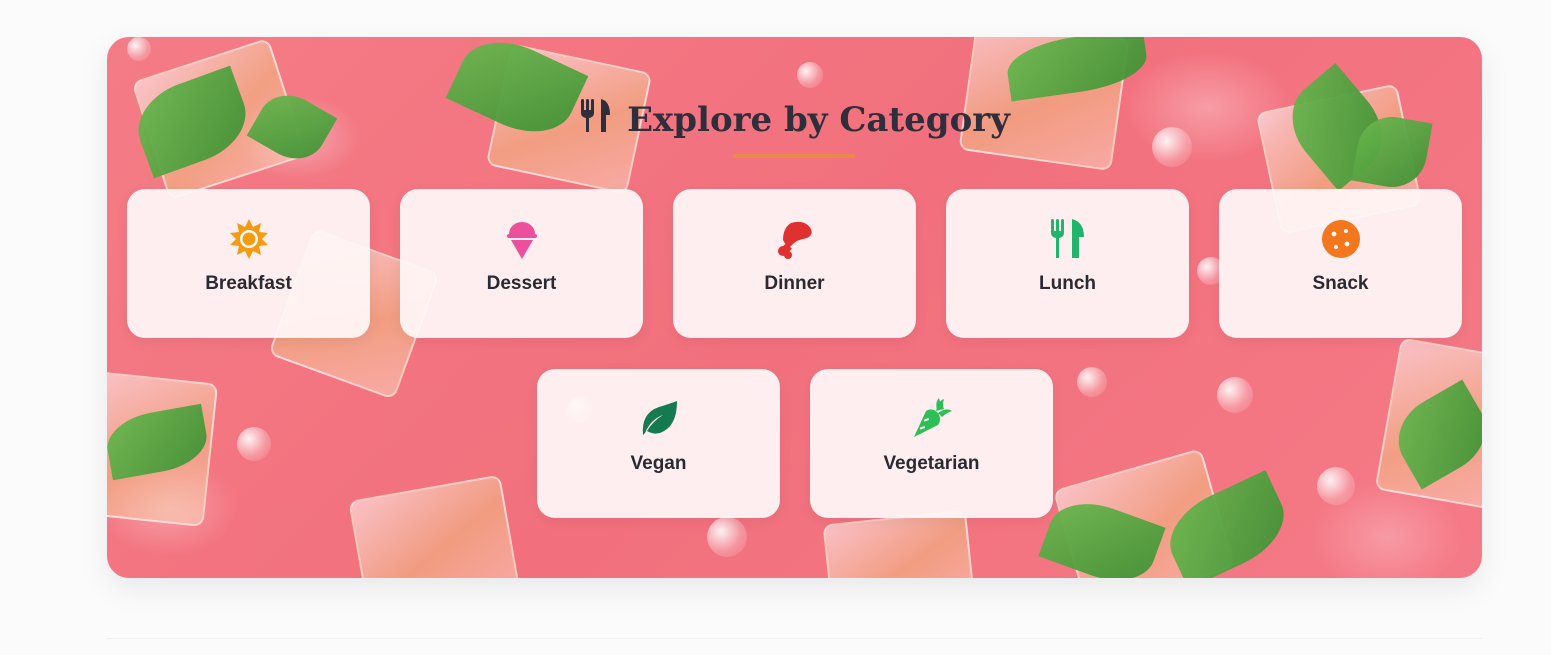 The height and width of the screenshot is (655, 1551). What do you see at coordinates (1068, 239) in the screenshot?
I see `utensils-icon` at bounding box center [1068, 239].